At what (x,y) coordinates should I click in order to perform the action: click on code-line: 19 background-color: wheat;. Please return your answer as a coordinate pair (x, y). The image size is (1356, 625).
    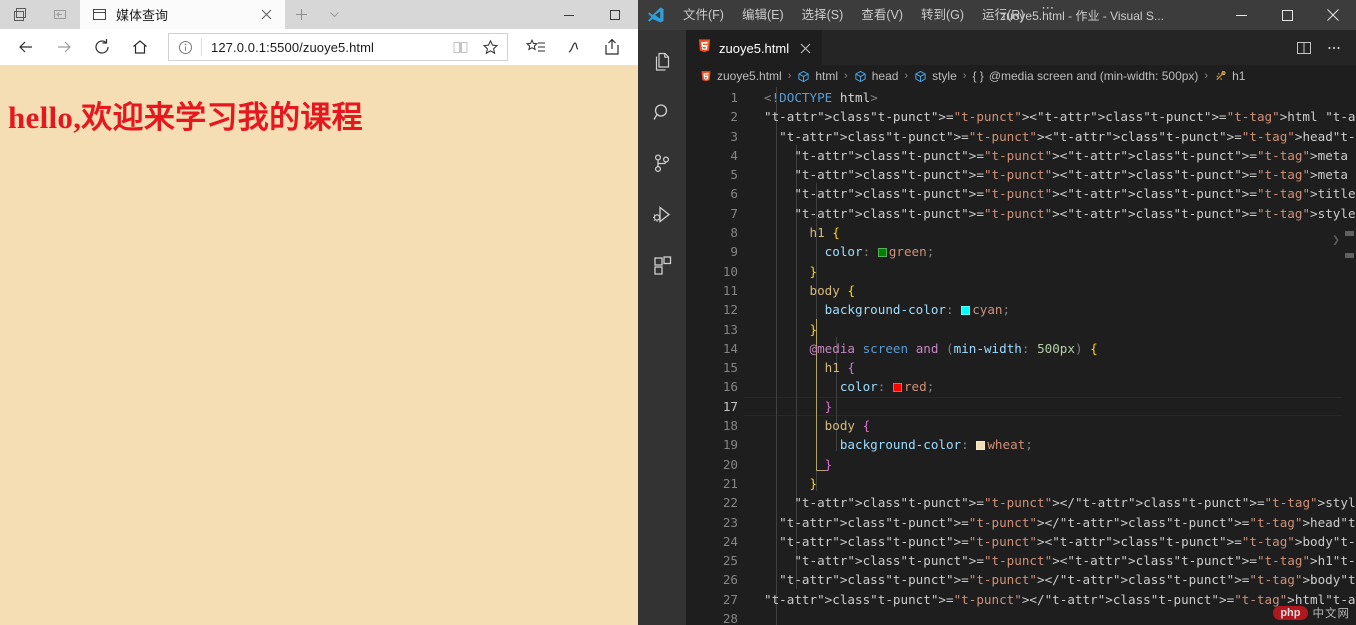
    Looking at the image, I should click on (1021, 444).